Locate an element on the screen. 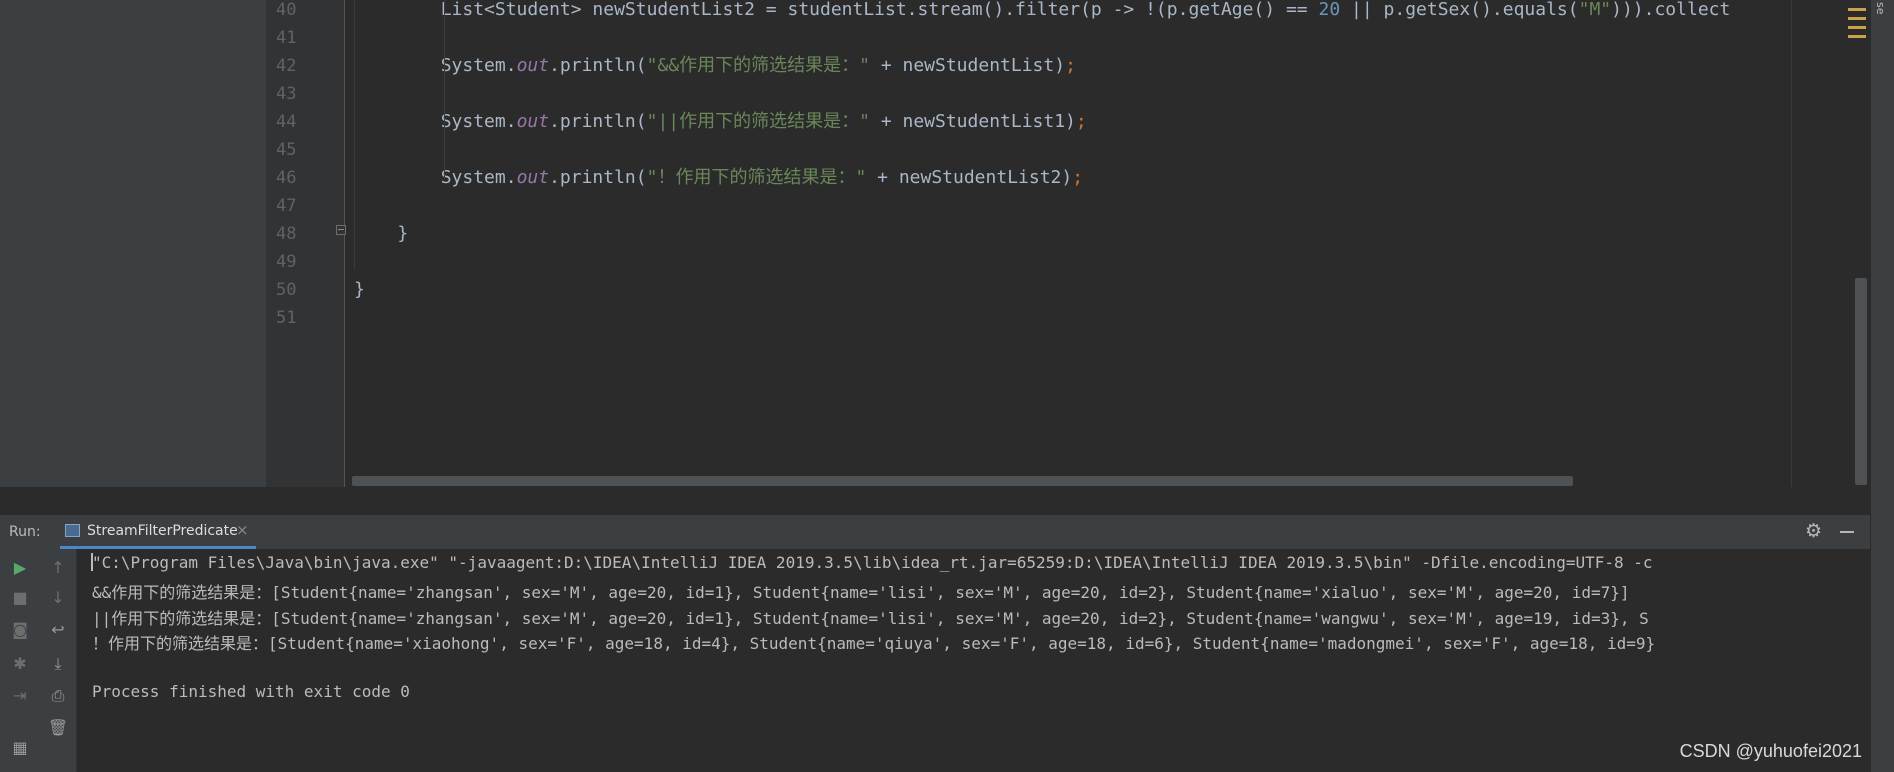 The image size is (1894, 772). code-token: + newStudentList) is located at coordinates (967, 65).